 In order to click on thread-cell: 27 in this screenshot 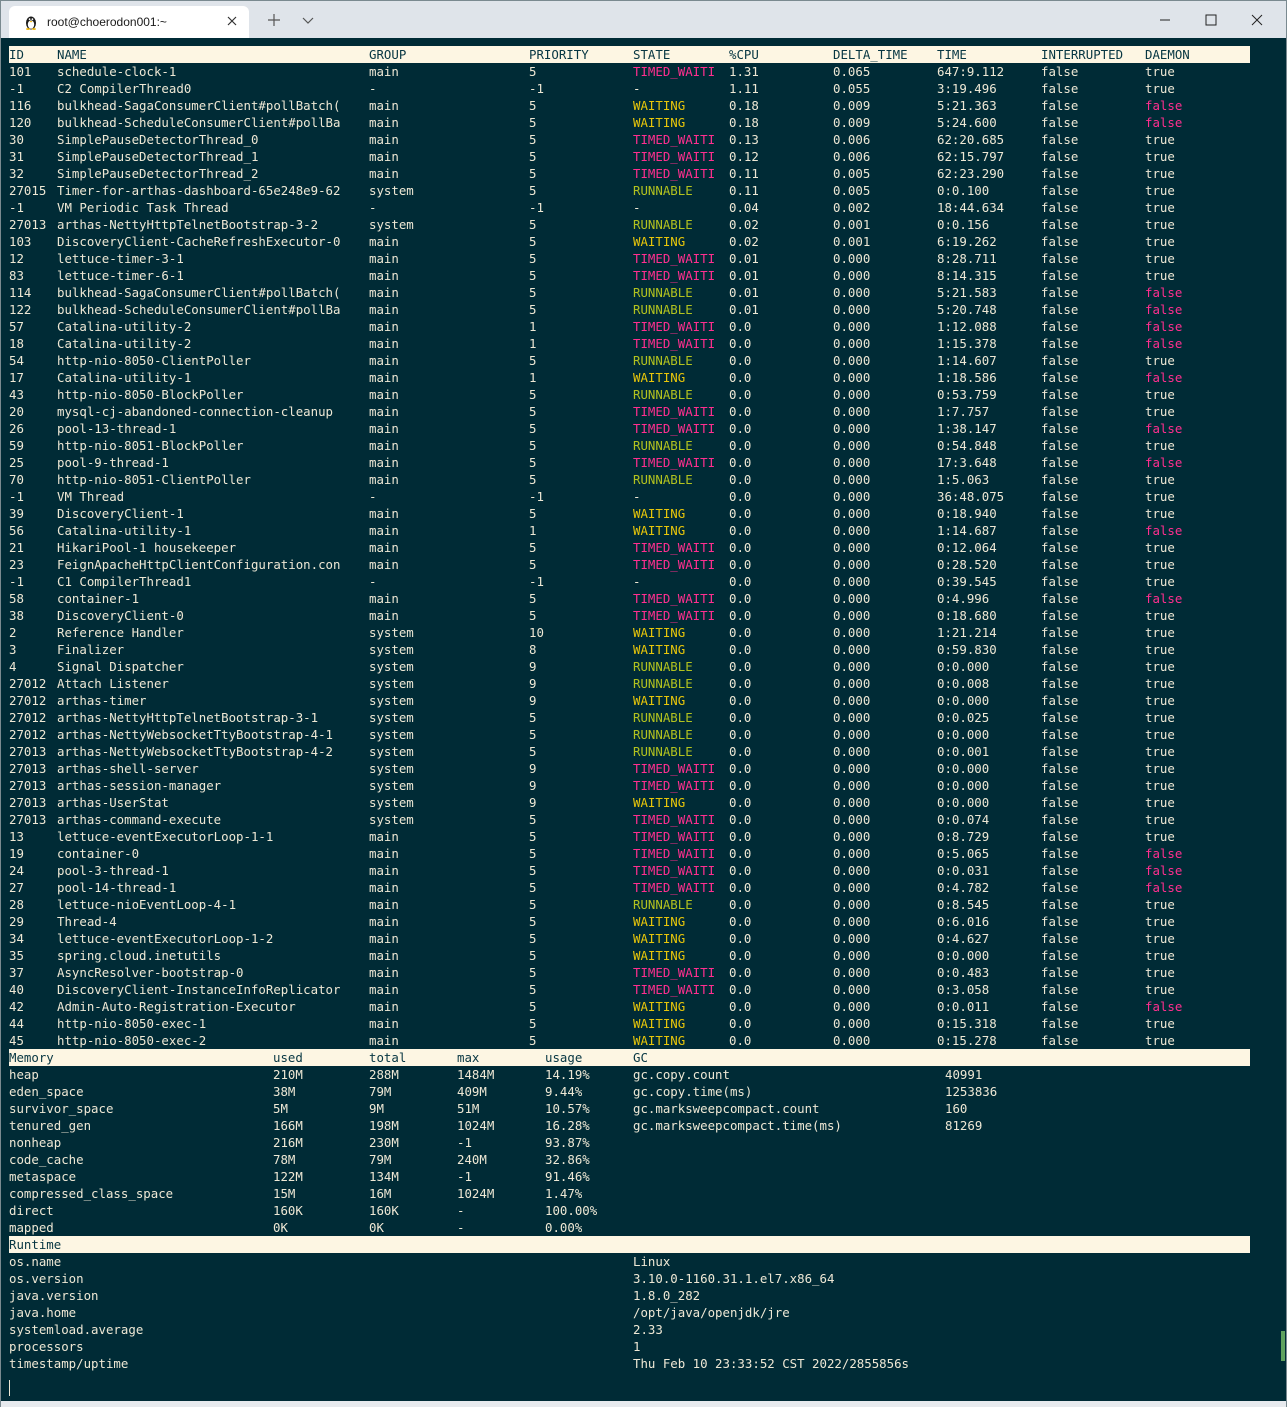, I will do `click(16, 887)`.